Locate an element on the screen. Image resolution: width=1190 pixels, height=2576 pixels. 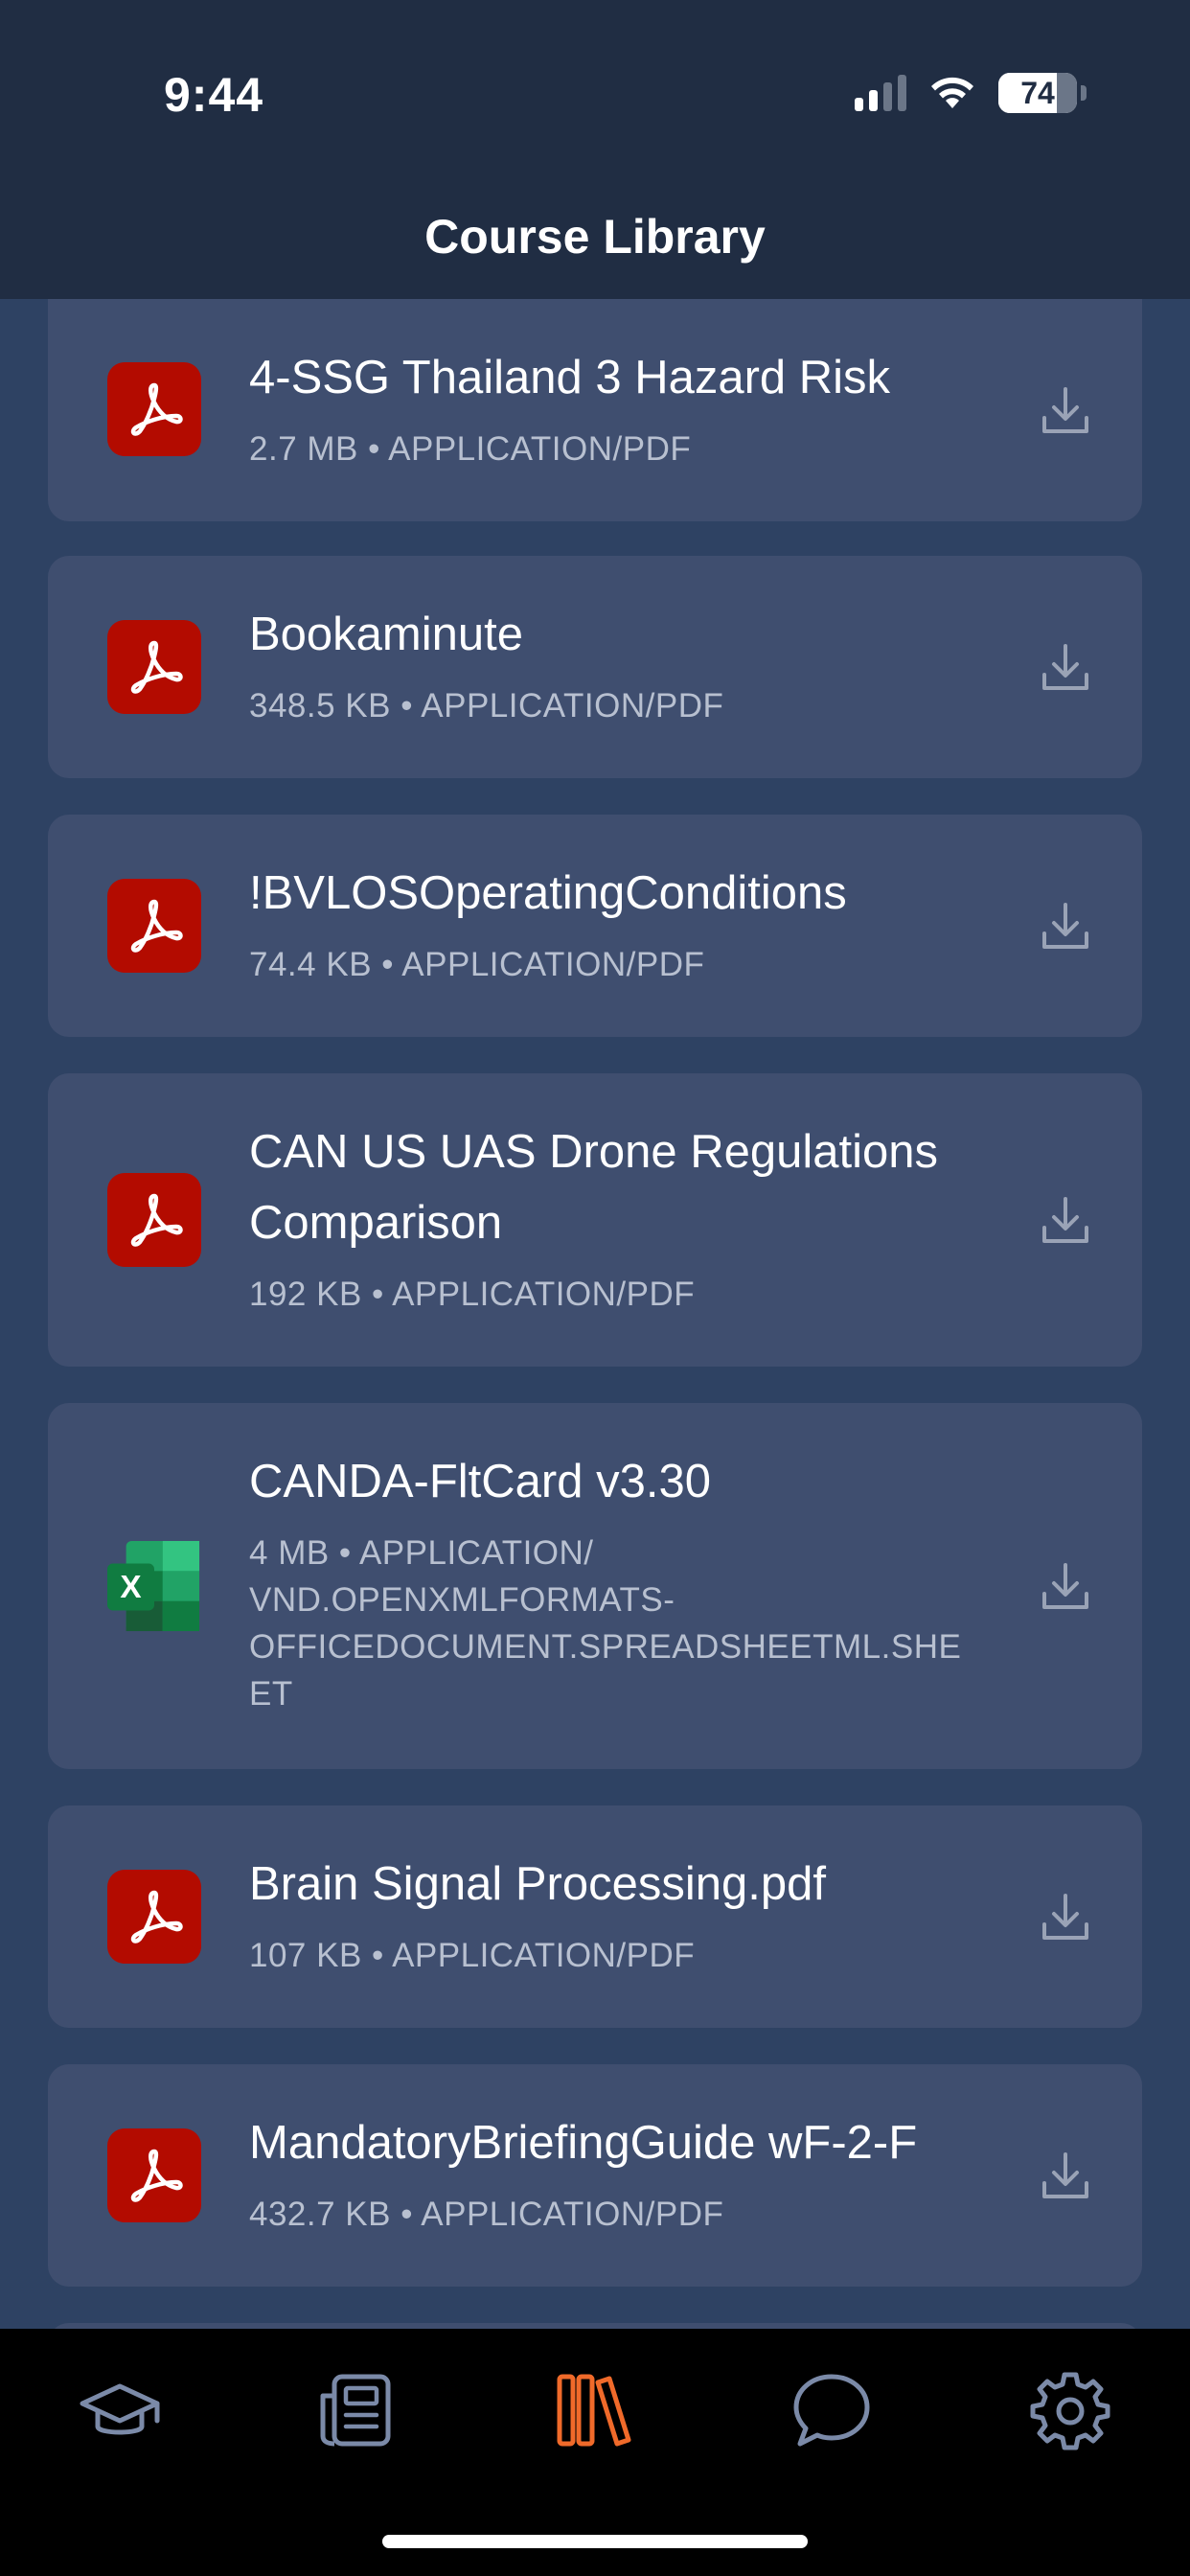
file-meta: 348.5 KB • APPLICATION/PDF is located at coordinates (487, 705).